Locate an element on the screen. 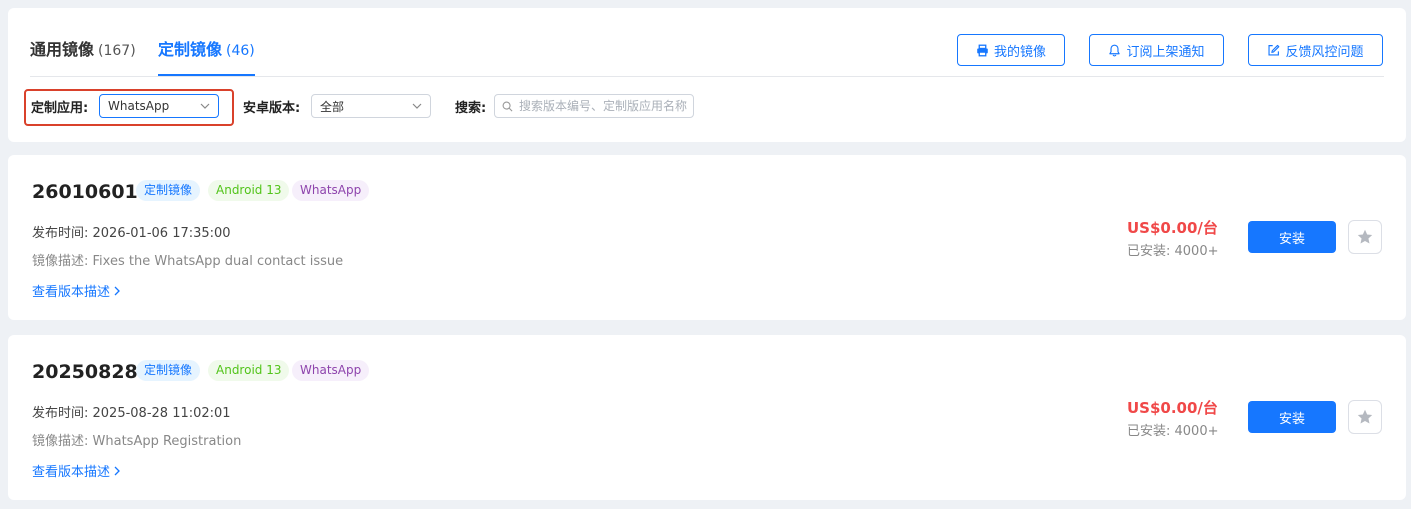 The image size is (1411, 509). tab-divider is located at coordinates (707, 76).